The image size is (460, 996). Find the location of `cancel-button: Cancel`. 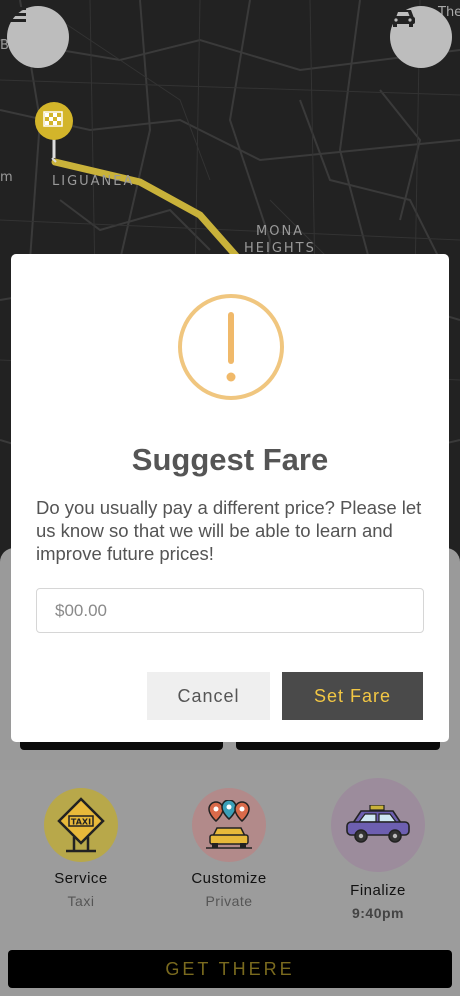

cancel-button: Cancel is located at coordinates (208, 696).